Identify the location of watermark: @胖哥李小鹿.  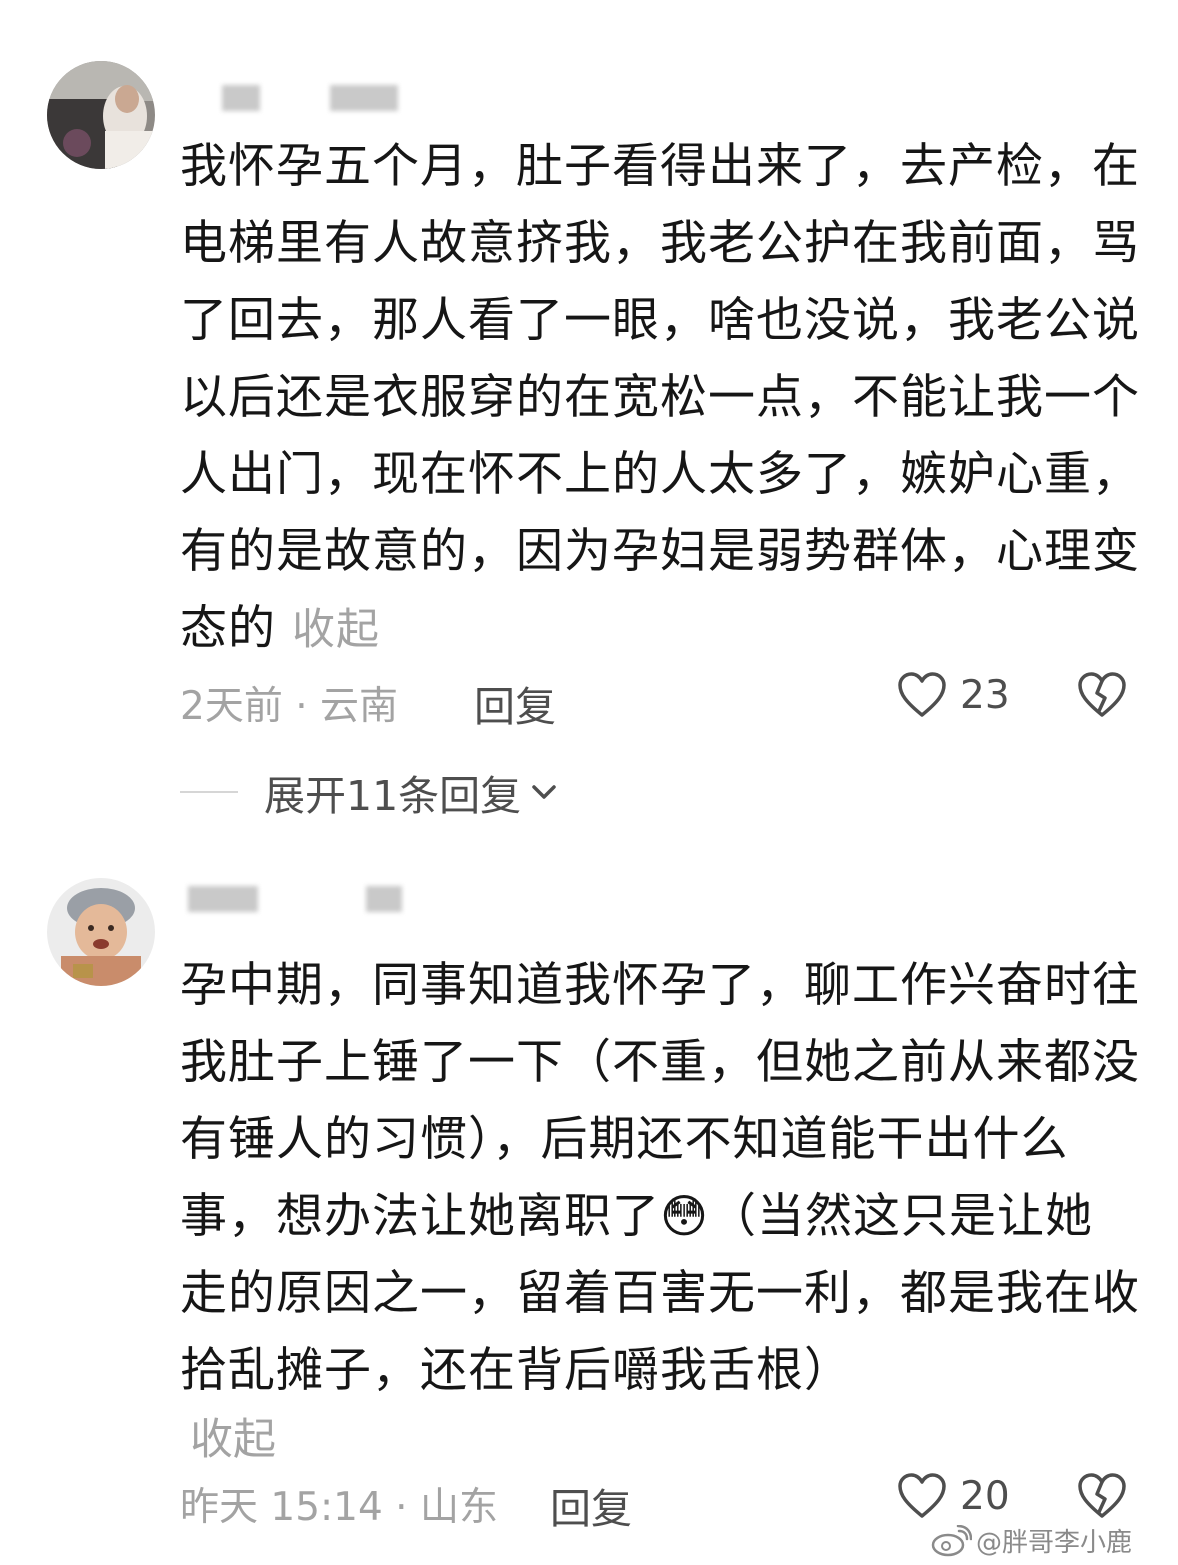
(1031, 1540).